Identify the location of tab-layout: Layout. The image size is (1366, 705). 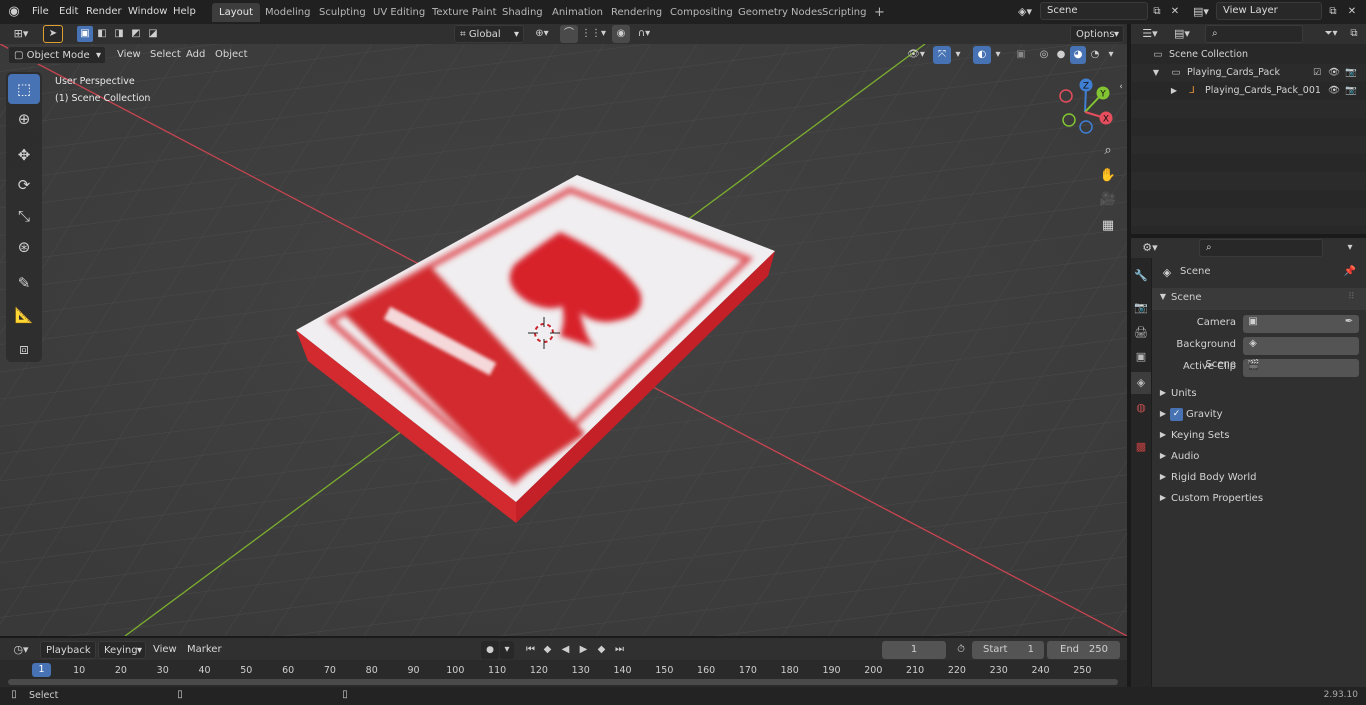
(236, 12).